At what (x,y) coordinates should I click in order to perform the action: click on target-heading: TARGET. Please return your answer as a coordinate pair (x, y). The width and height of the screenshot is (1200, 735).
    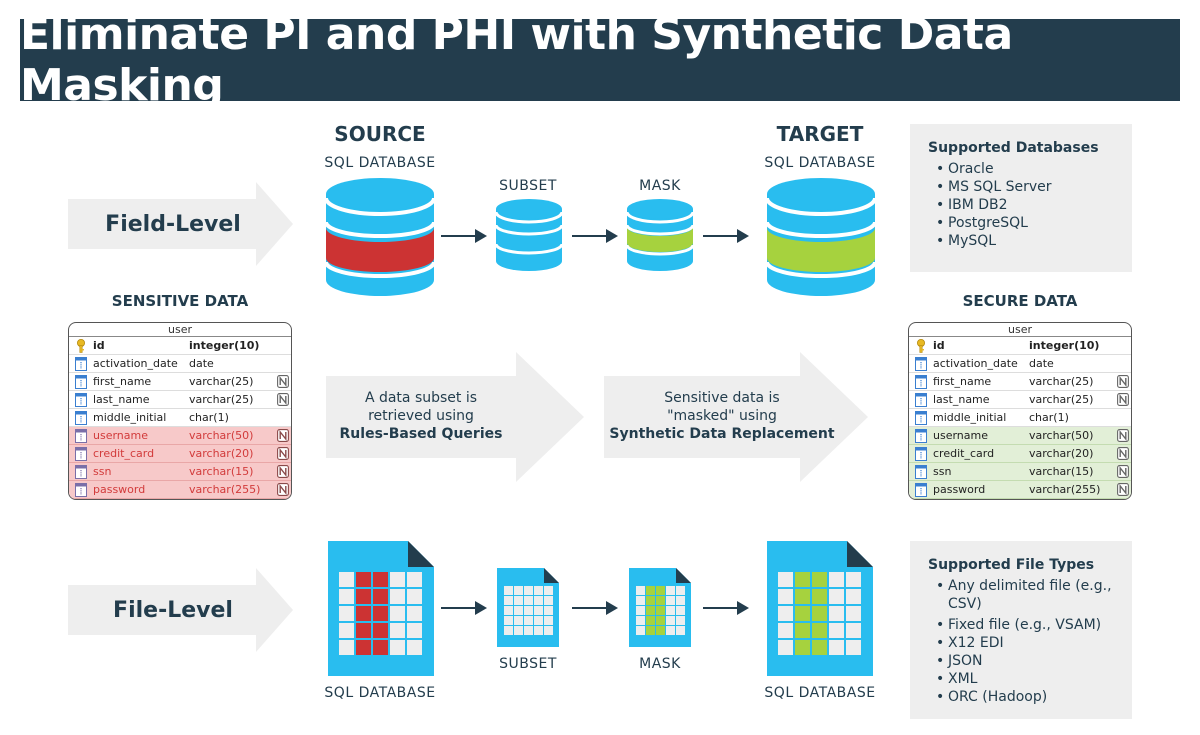
    Looking at the image, I should click on (820, 134).